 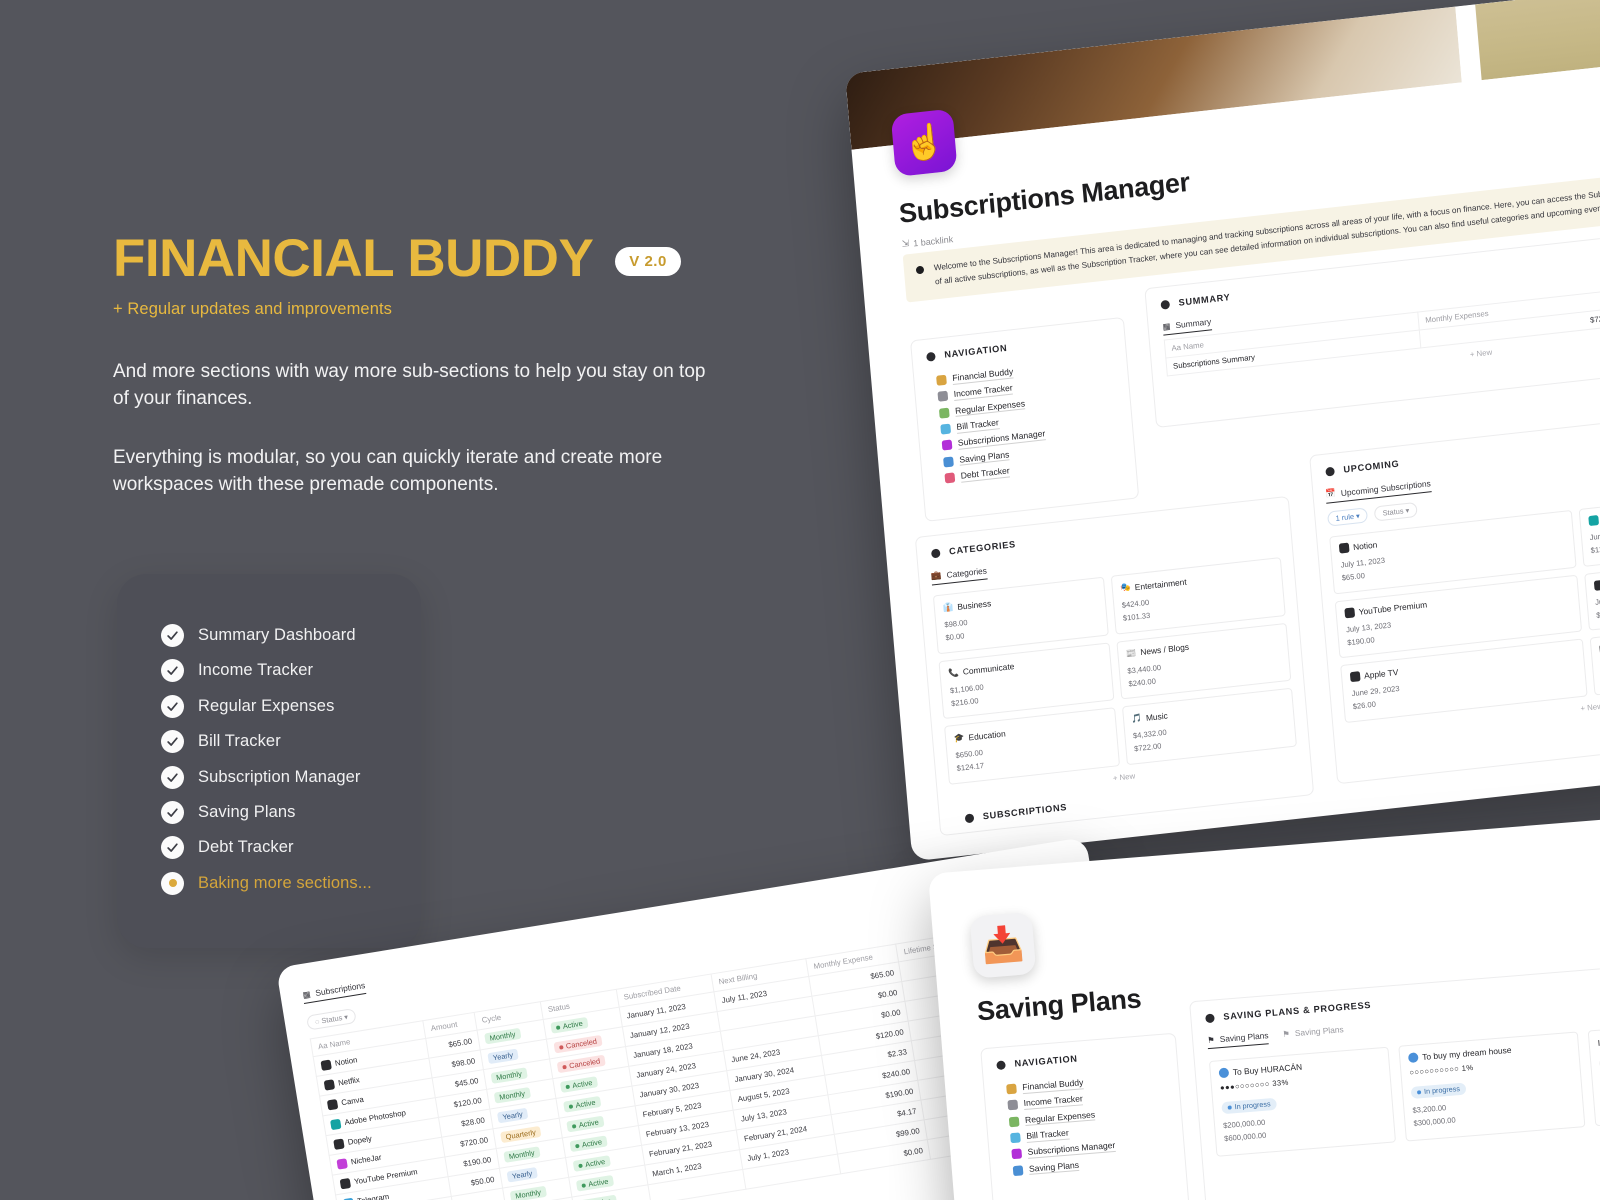 I want to click on category-card: 👔 Business $98.00 $0.00, so click(x=1020, y=615).